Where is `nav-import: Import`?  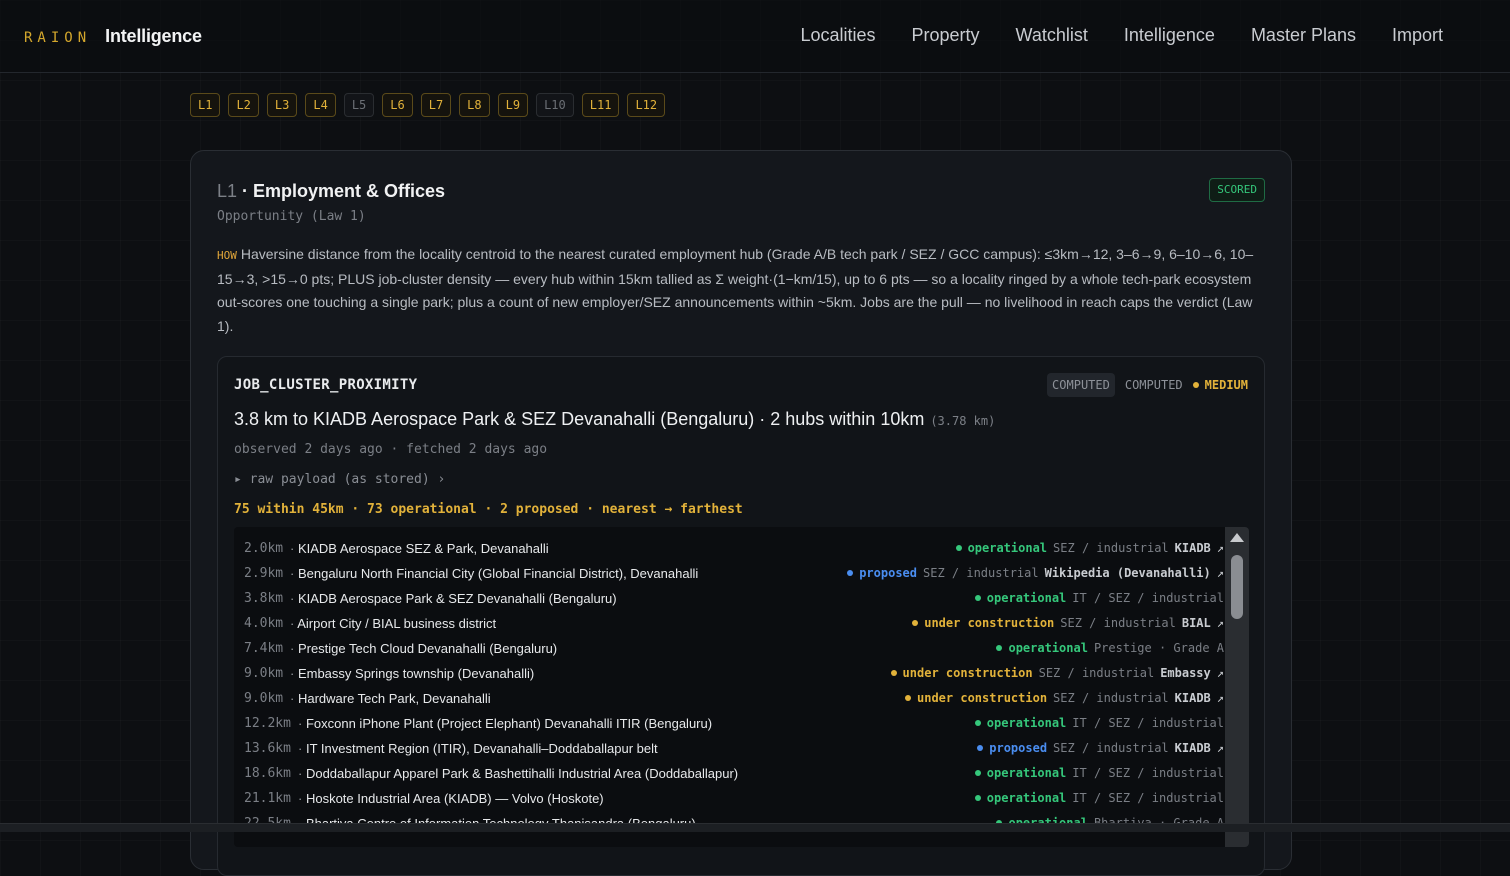
nav-import: Import is located at coordinates (1417, 35).